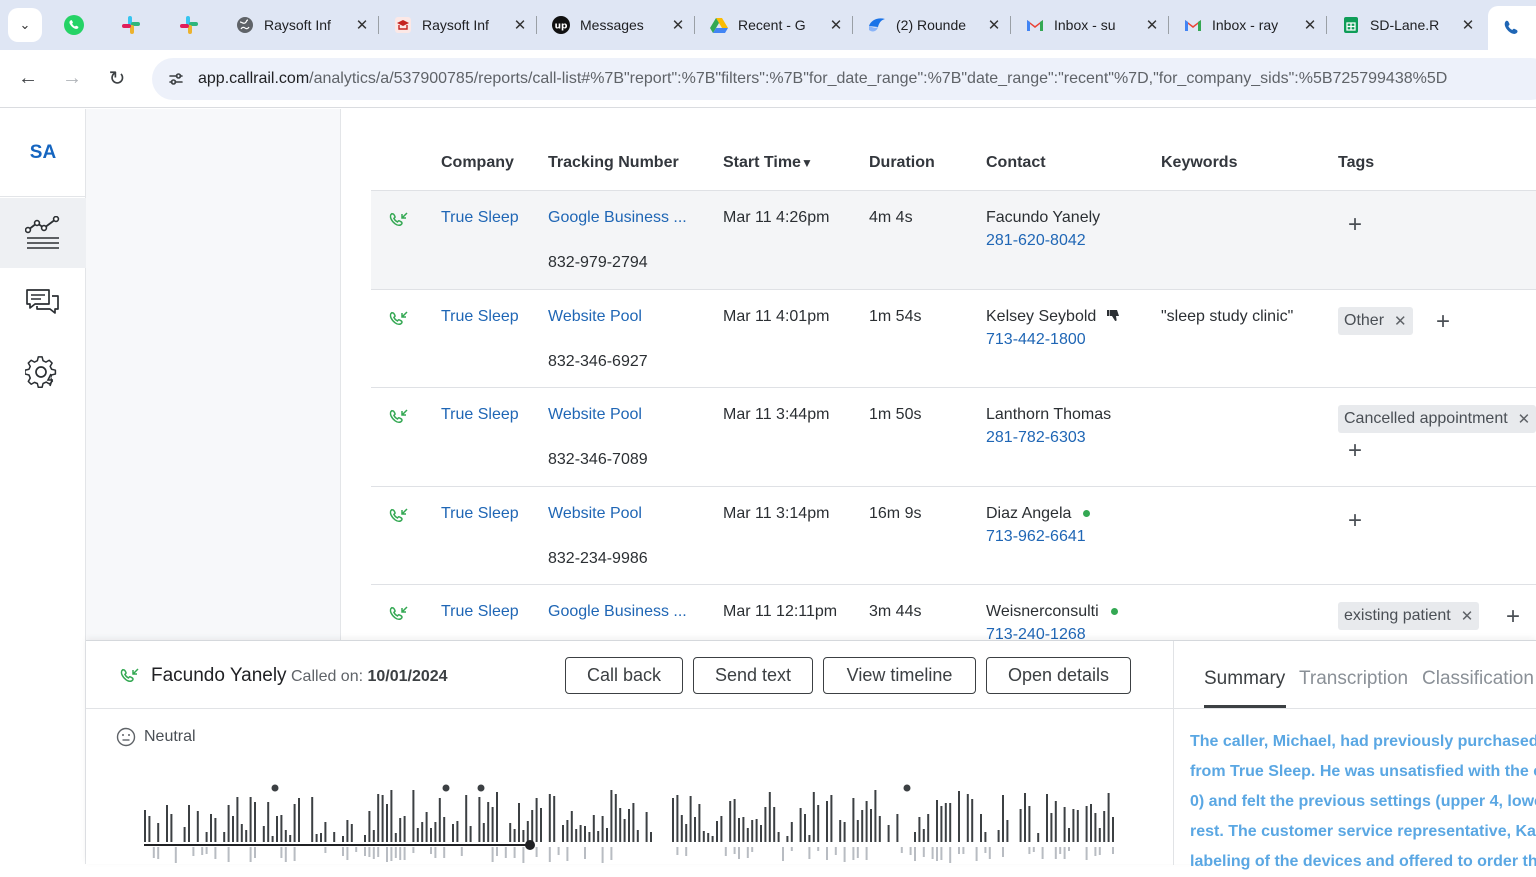 The height and width of the screenshot is (877, 1536). I want to click on google-sheets-icon, so click(1351, 25).